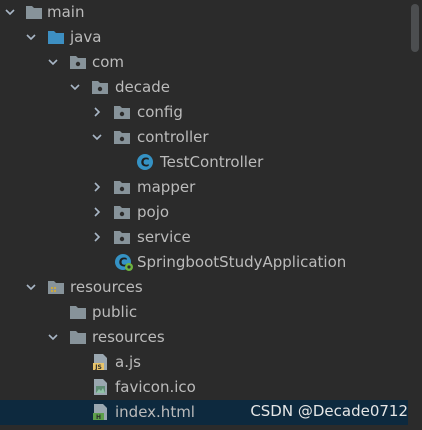 The image size is (422, 430). What do you see at coordinates (124, 262) in the screenshot?
I see `spring-boot-class-icon: C` at bounding box center [124, 262].